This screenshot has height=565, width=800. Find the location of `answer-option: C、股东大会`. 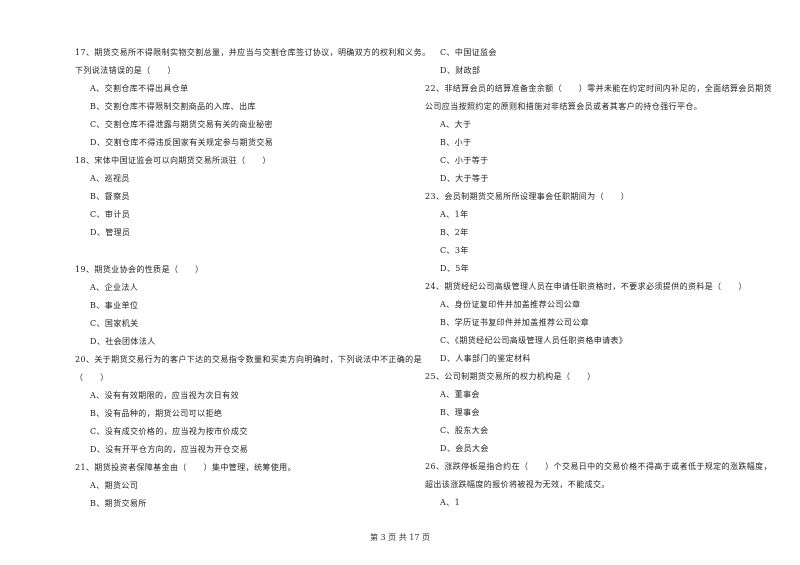

answer-option: C、股东大会 is located at coordinates (464, 430).